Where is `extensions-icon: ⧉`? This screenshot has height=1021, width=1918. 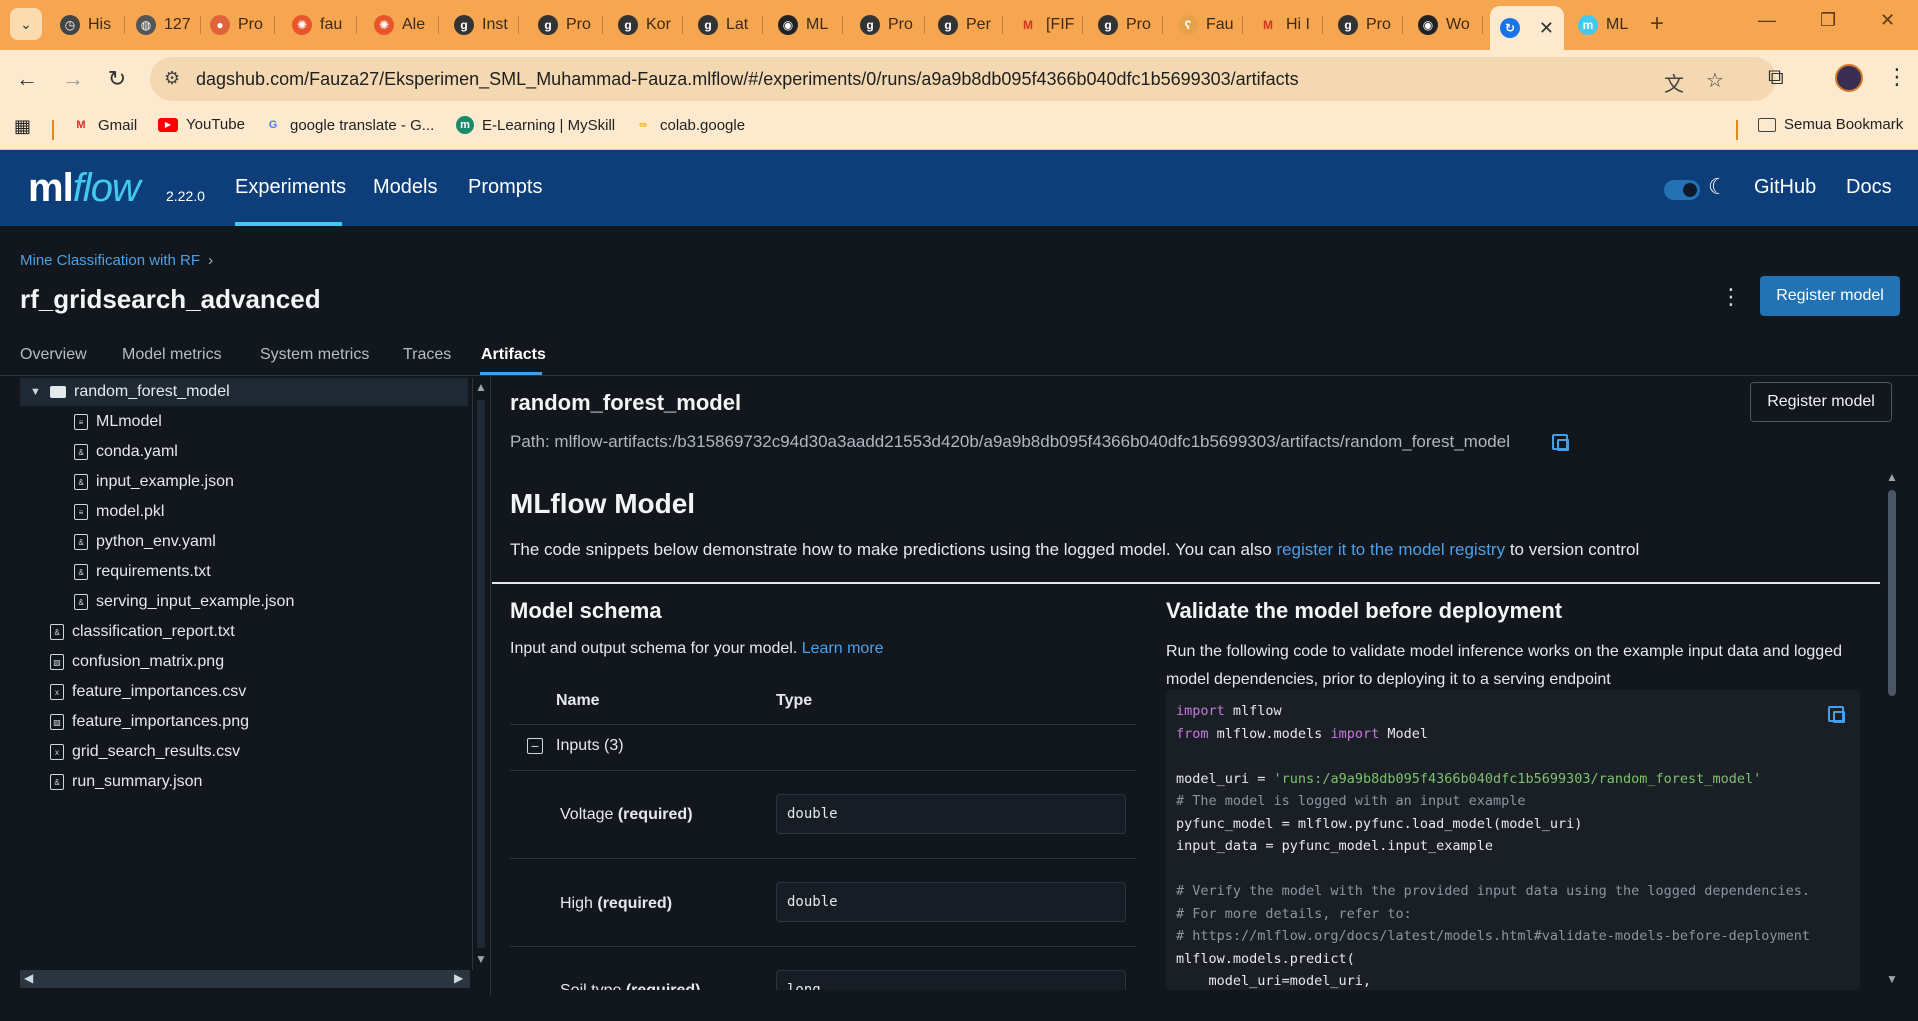
extensions-icon: ⧉ is located at coordinates (1776, 77).